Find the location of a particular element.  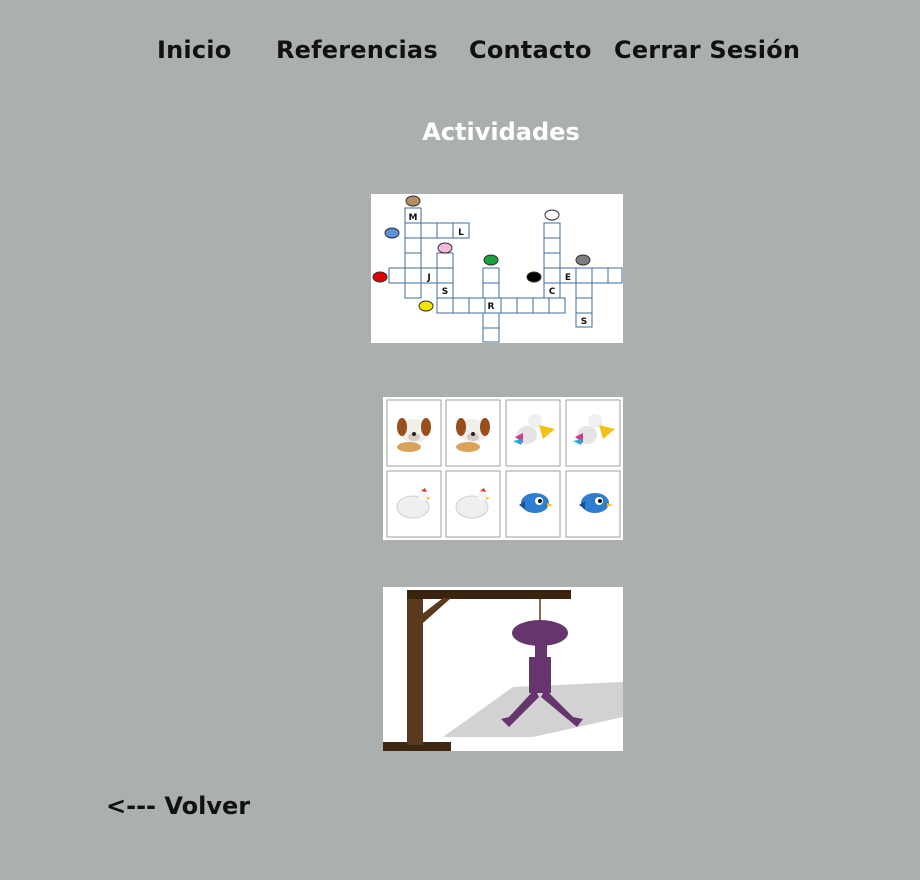

nav-inicio-link: Inicio is located at coordinates (194, 50).